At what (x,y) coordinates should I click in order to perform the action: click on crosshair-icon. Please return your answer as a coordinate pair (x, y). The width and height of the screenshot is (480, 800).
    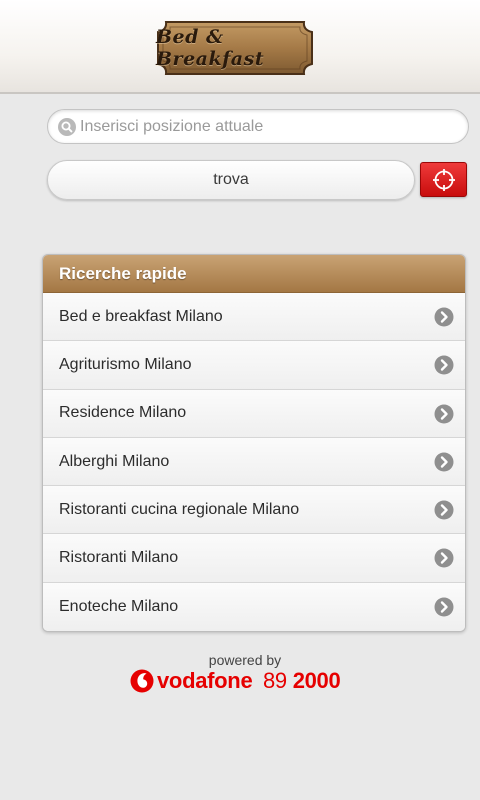
    Looking at the image, I should click on (444, 180).